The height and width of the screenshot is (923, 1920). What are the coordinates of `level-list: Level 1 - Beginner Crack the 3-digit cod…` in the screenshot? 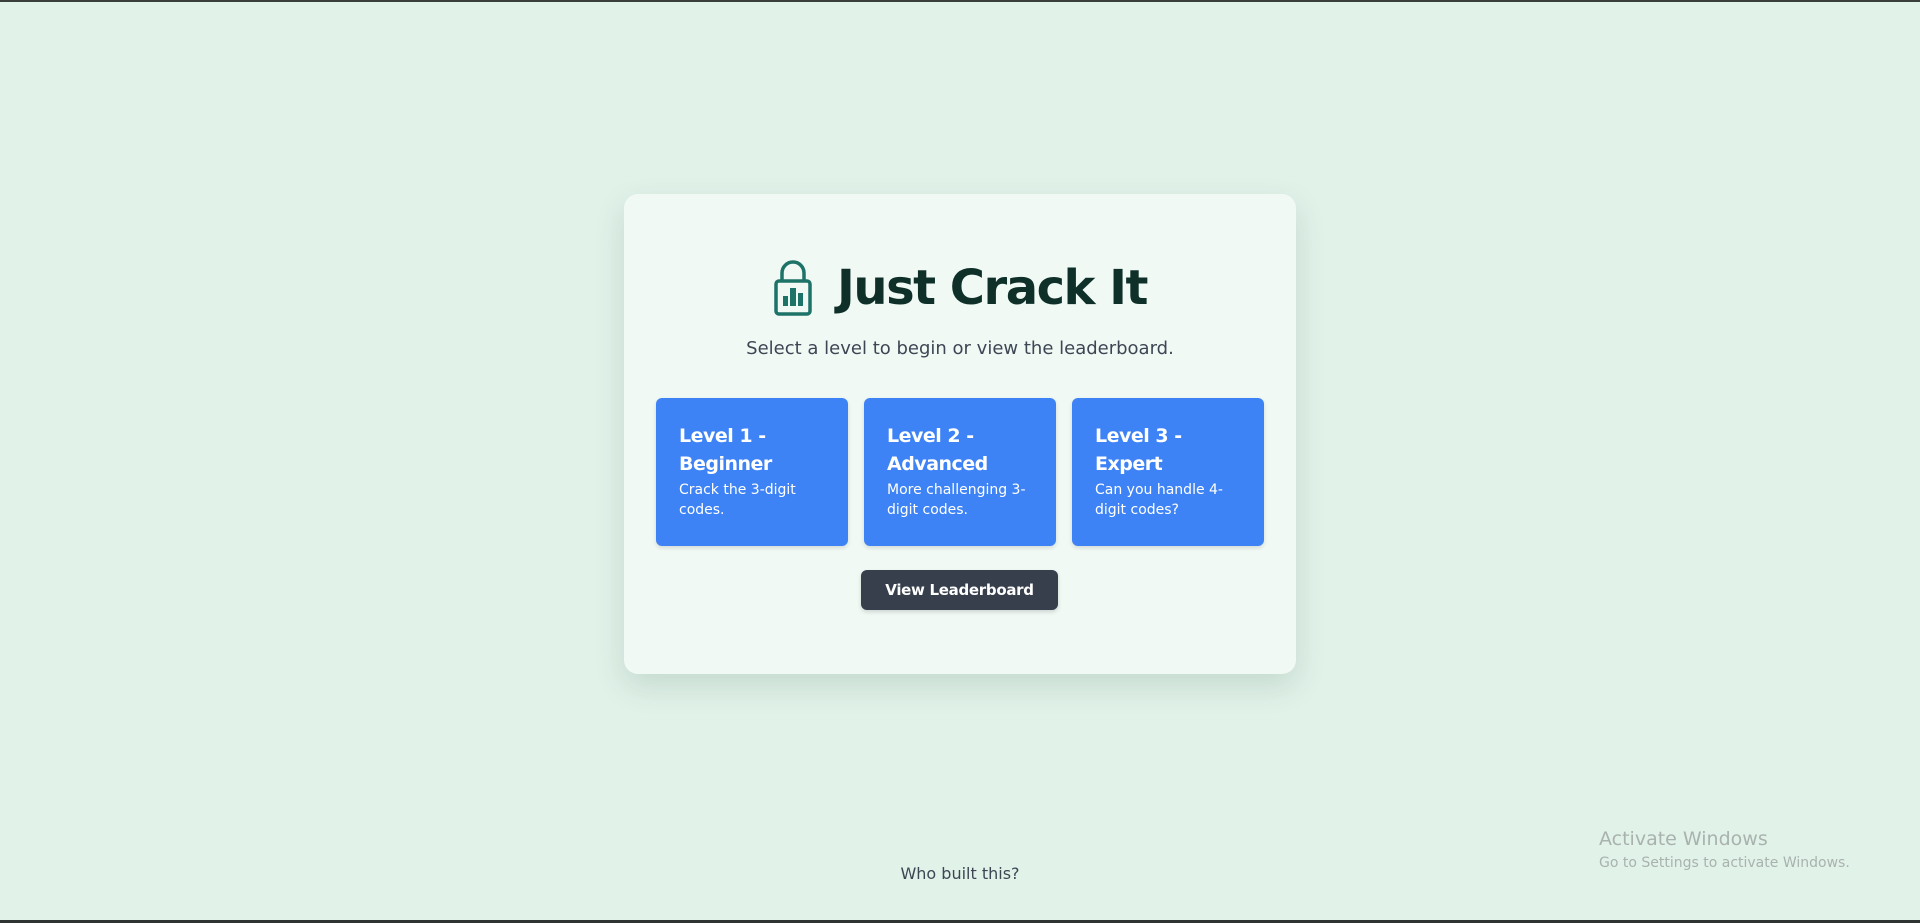 It's located at (960, 472).